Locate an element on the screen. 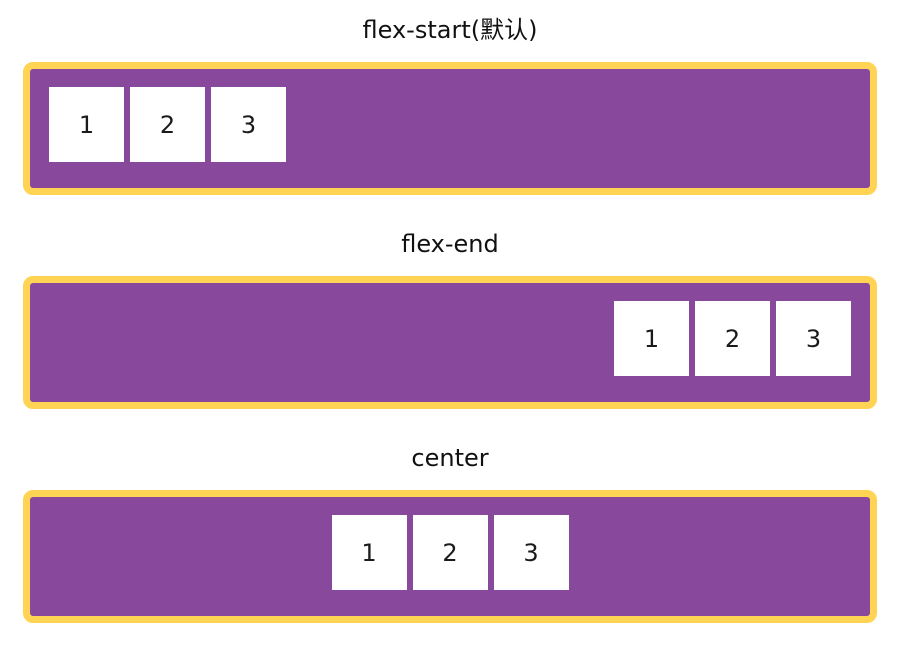  section-title-flex-end: flex-end is located at coordinates (450, 244).